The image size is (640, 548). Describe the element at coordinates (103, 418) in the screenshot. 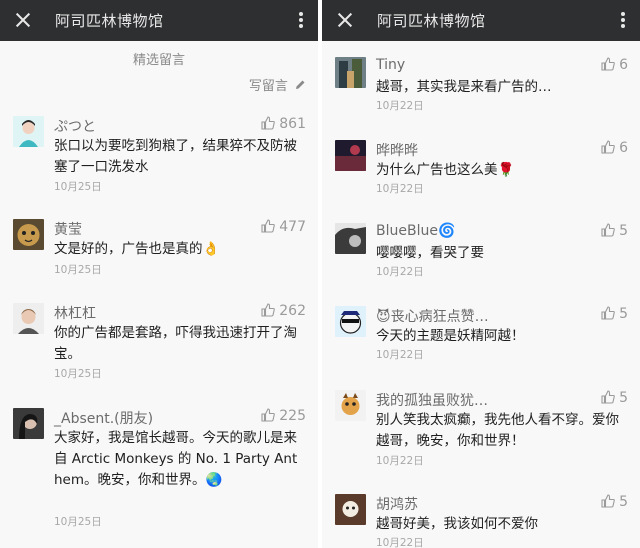

I see `commenter-name: _Absent.(朋友)` at that location.